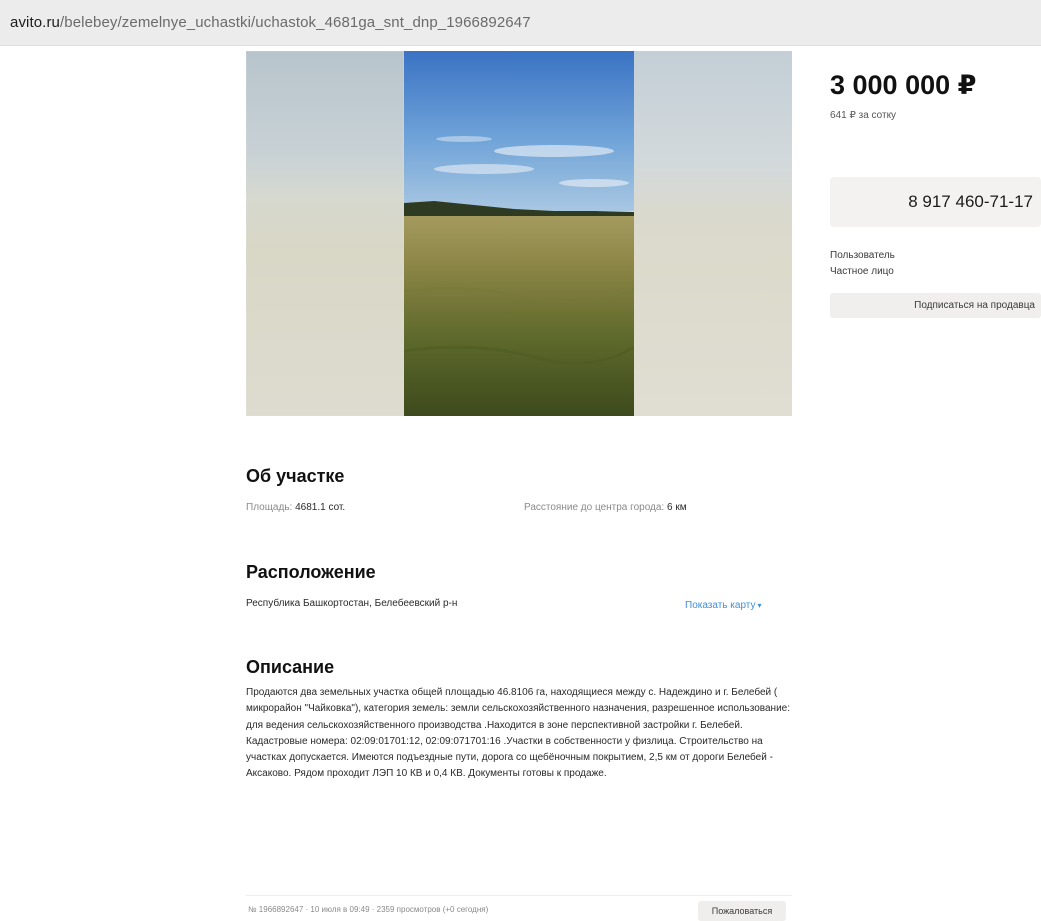 This screenshot has height=921, width=1041. What do you see at coordinates (862, 271) in the screenshot?
I see `seller-type: Частное лицо` at bounding box center [862, 271].